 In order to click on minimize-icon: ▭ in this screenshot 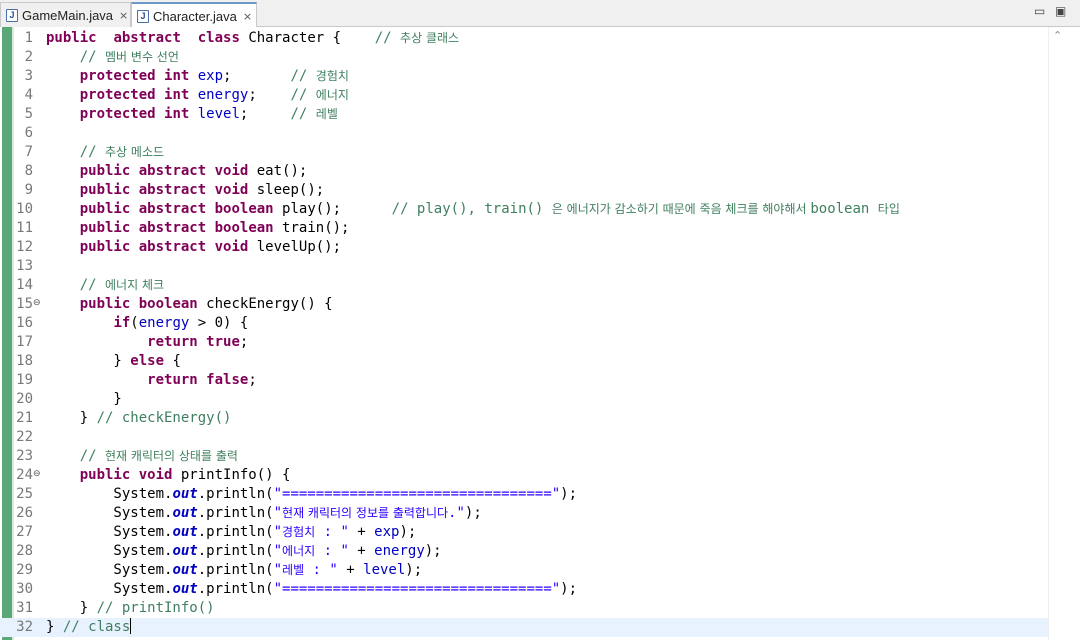, I will do `click(1039, 11)`.